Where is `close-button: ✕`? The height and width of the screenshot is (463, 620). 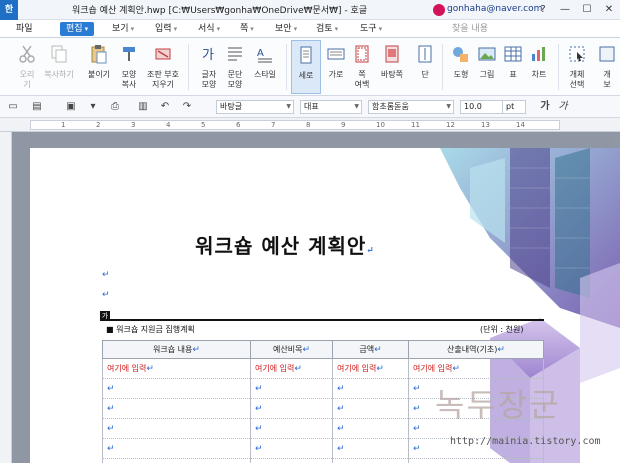 close-button: ✕ is located at coordinates (609, 10).